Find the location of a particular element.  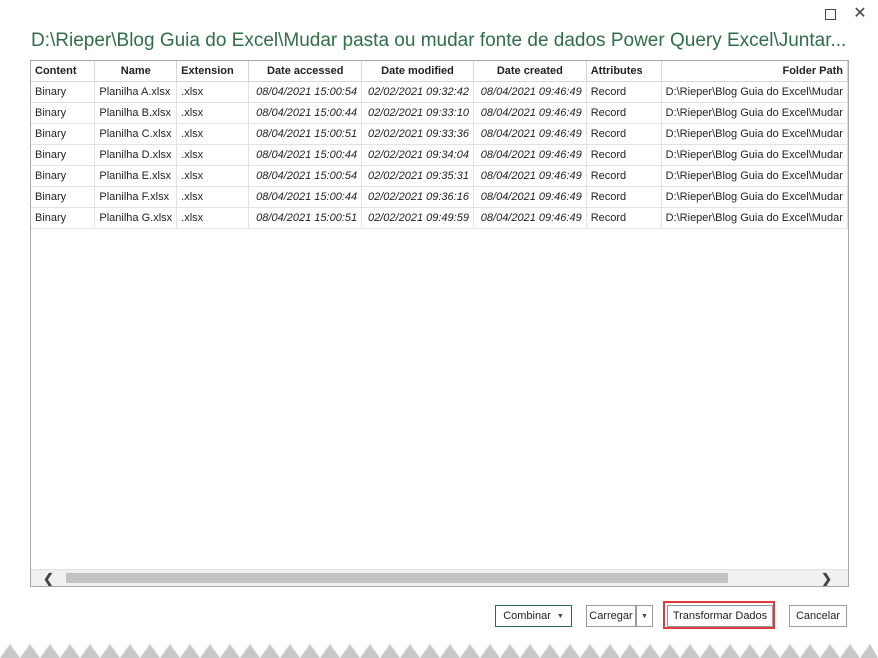

scrollbar-thumb is located at coordinates (397, 578).